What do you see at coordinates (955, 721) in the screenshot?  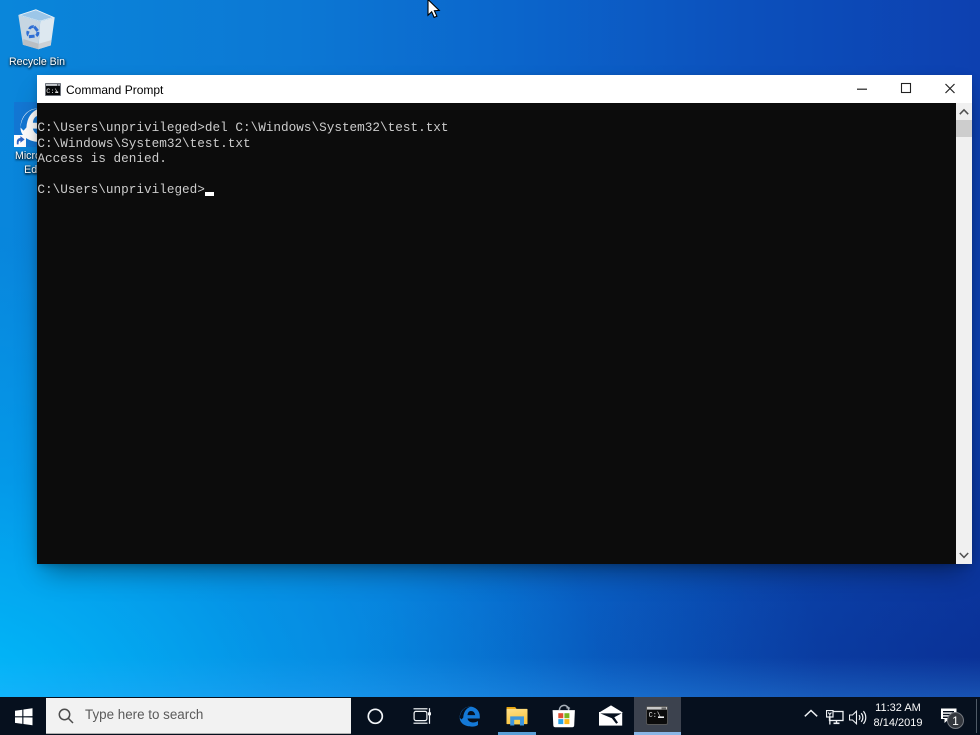 I see `svg-text: 1` at bounding box center [955, 721].